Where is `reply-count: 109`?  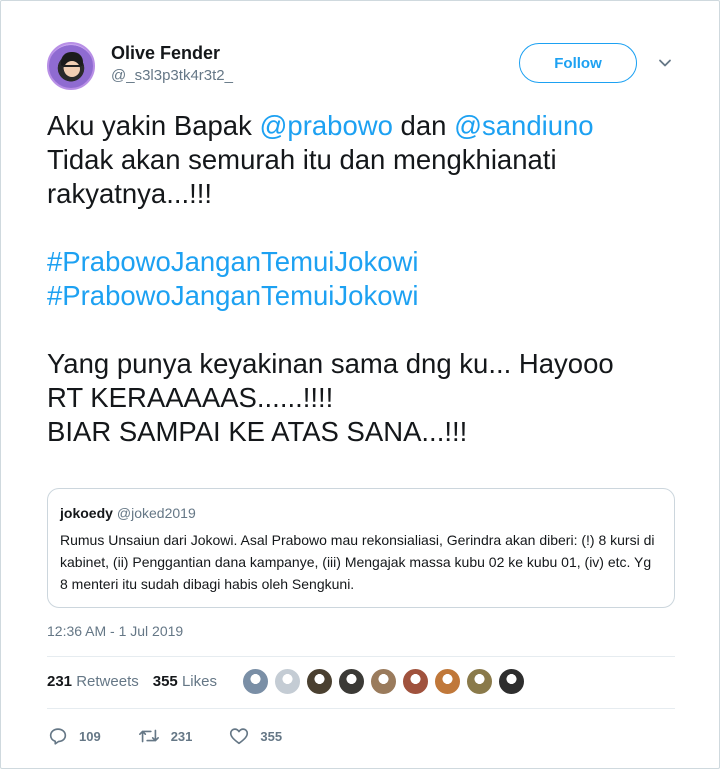
reply-count: 109 is located at coordinates (90, 736).